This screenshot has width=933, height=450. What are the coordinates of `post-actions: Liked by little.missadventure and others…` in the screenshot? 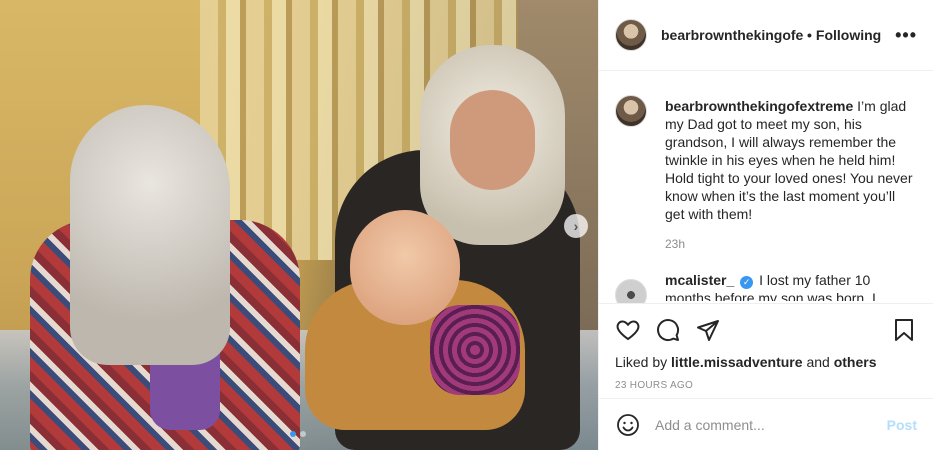 It's located at (766, 350).